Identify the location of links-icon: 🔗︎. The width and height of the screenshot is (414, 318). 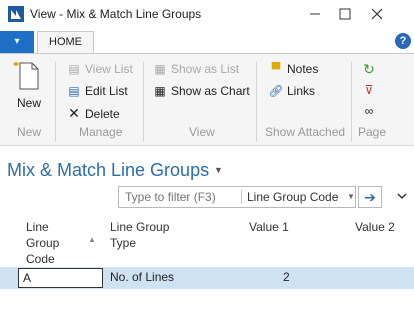
(276, 91).